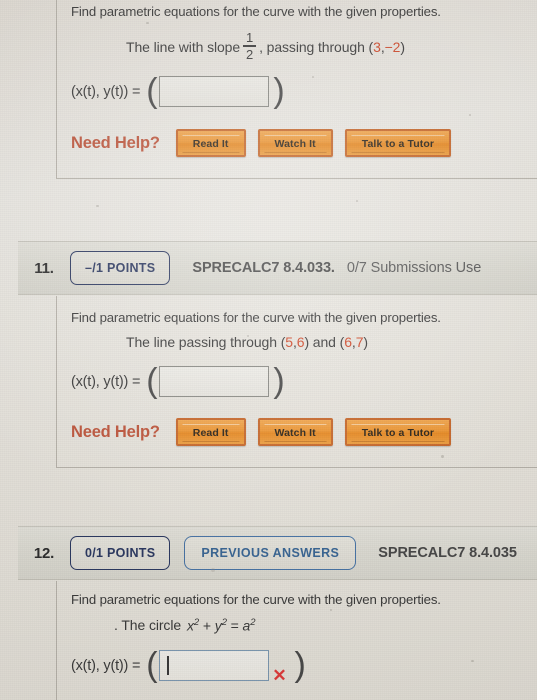 Image resolution: width=537 pixels, height=700 pixels. I want to click on problem-12-source: SPRECALC7 8.4.035, so click(447, 553).